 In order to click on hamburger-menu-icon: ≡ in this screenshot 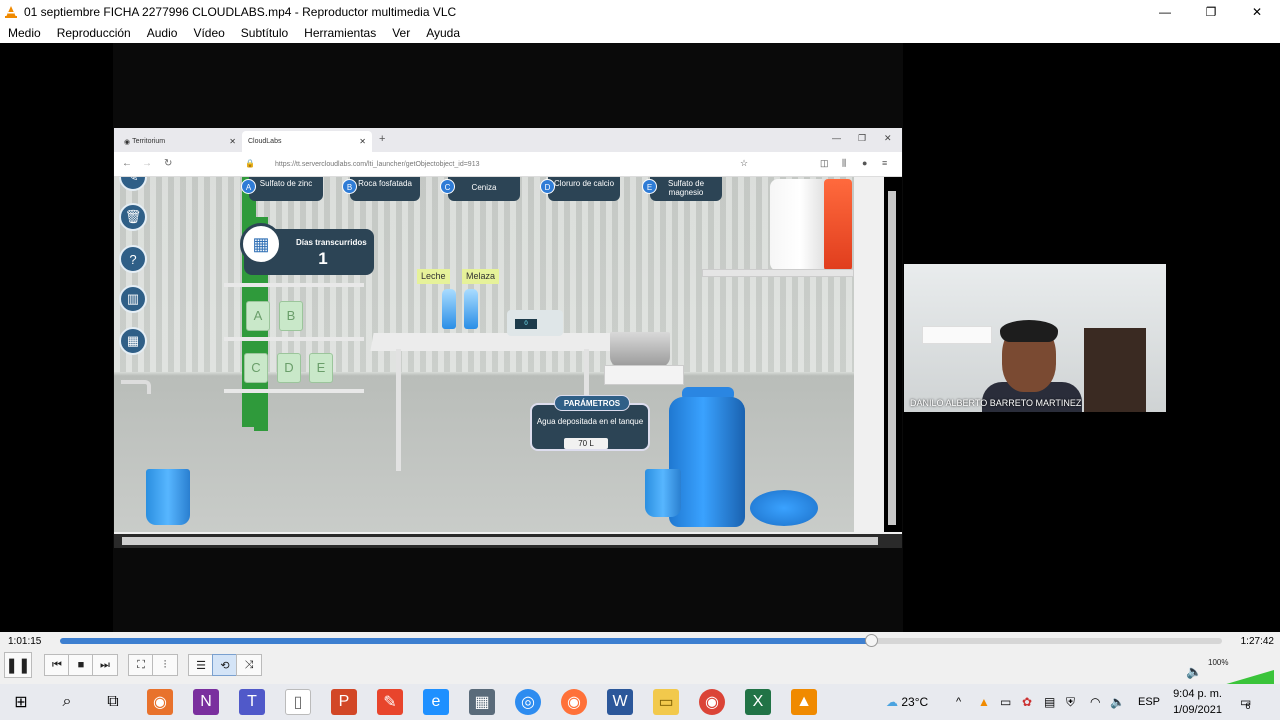, I will do `click(885, 163)`.